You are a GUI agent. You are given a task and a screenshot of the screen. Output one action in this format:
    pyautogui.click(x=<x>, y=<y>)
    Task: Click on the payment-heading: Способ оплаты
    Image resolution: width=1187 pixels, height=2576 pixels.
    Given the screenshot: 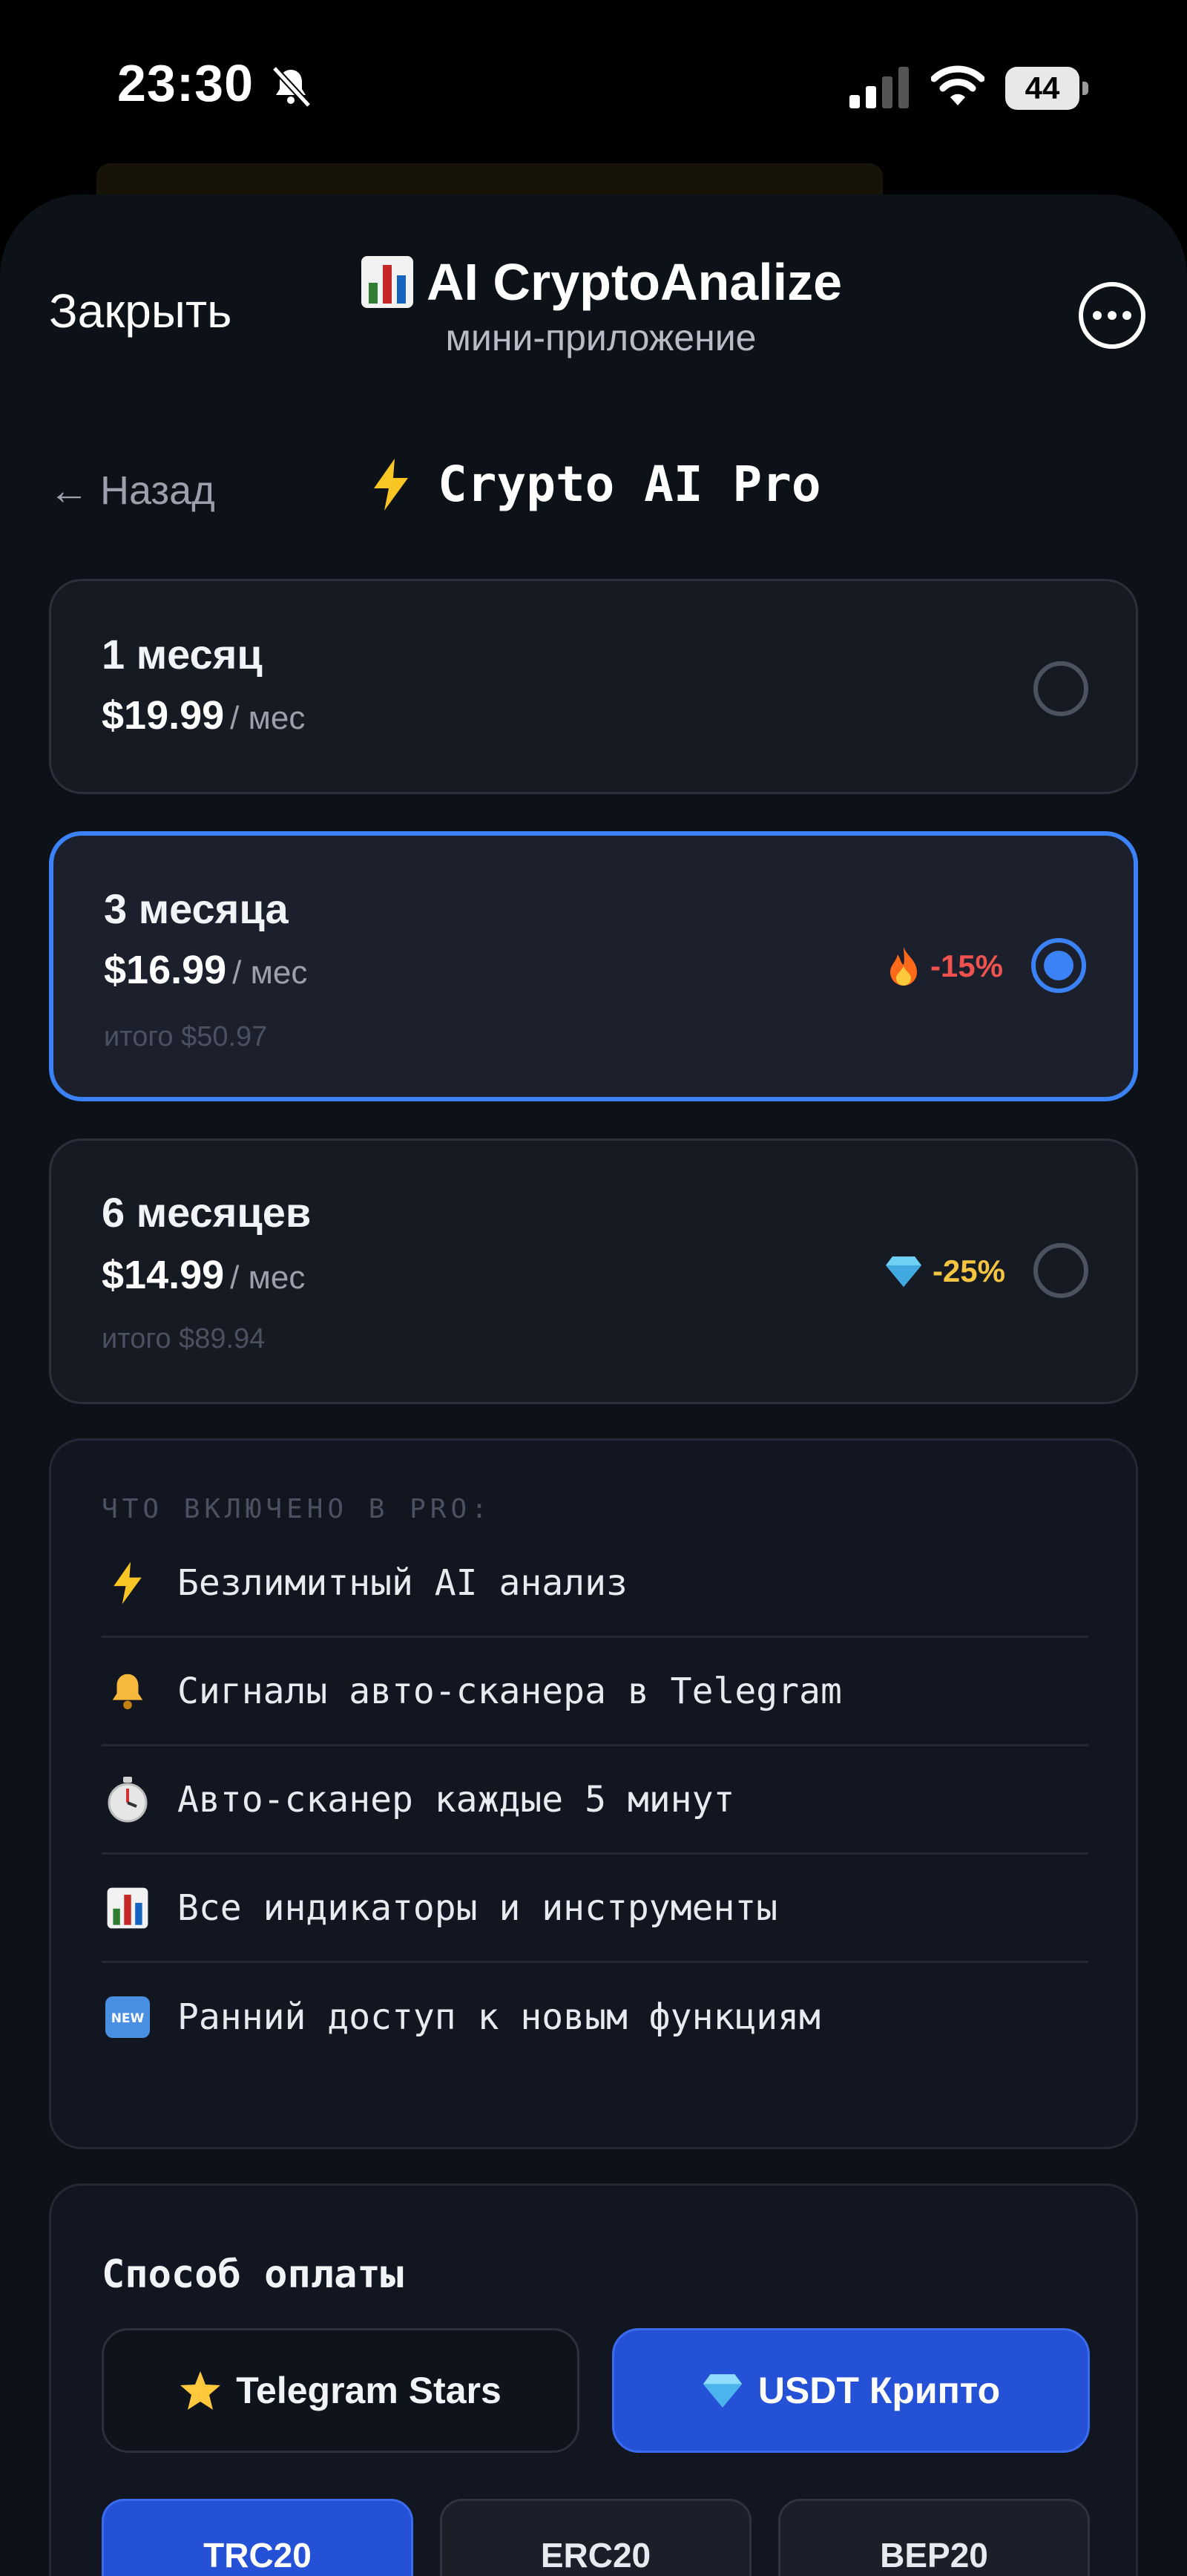 What is the action you would take?
    pyautogui.click(x=253, y=2274)
    